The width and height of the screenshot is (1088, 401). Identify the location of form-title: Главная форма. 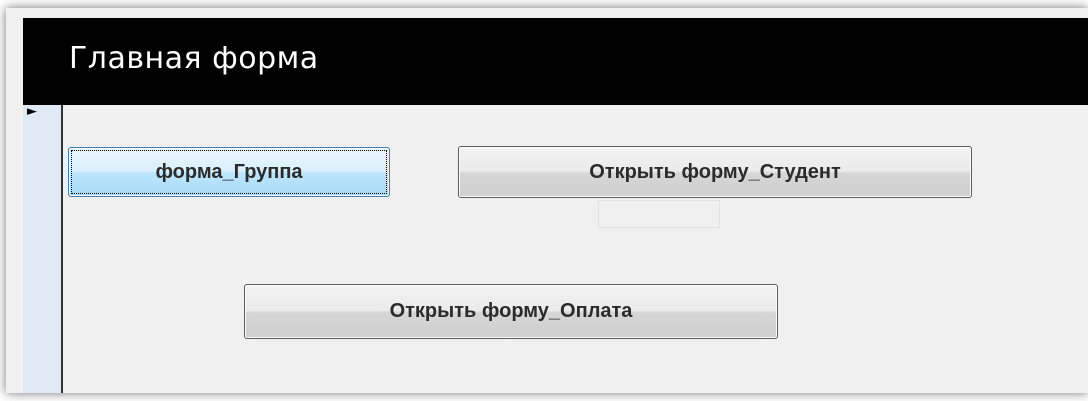
(194, 58).